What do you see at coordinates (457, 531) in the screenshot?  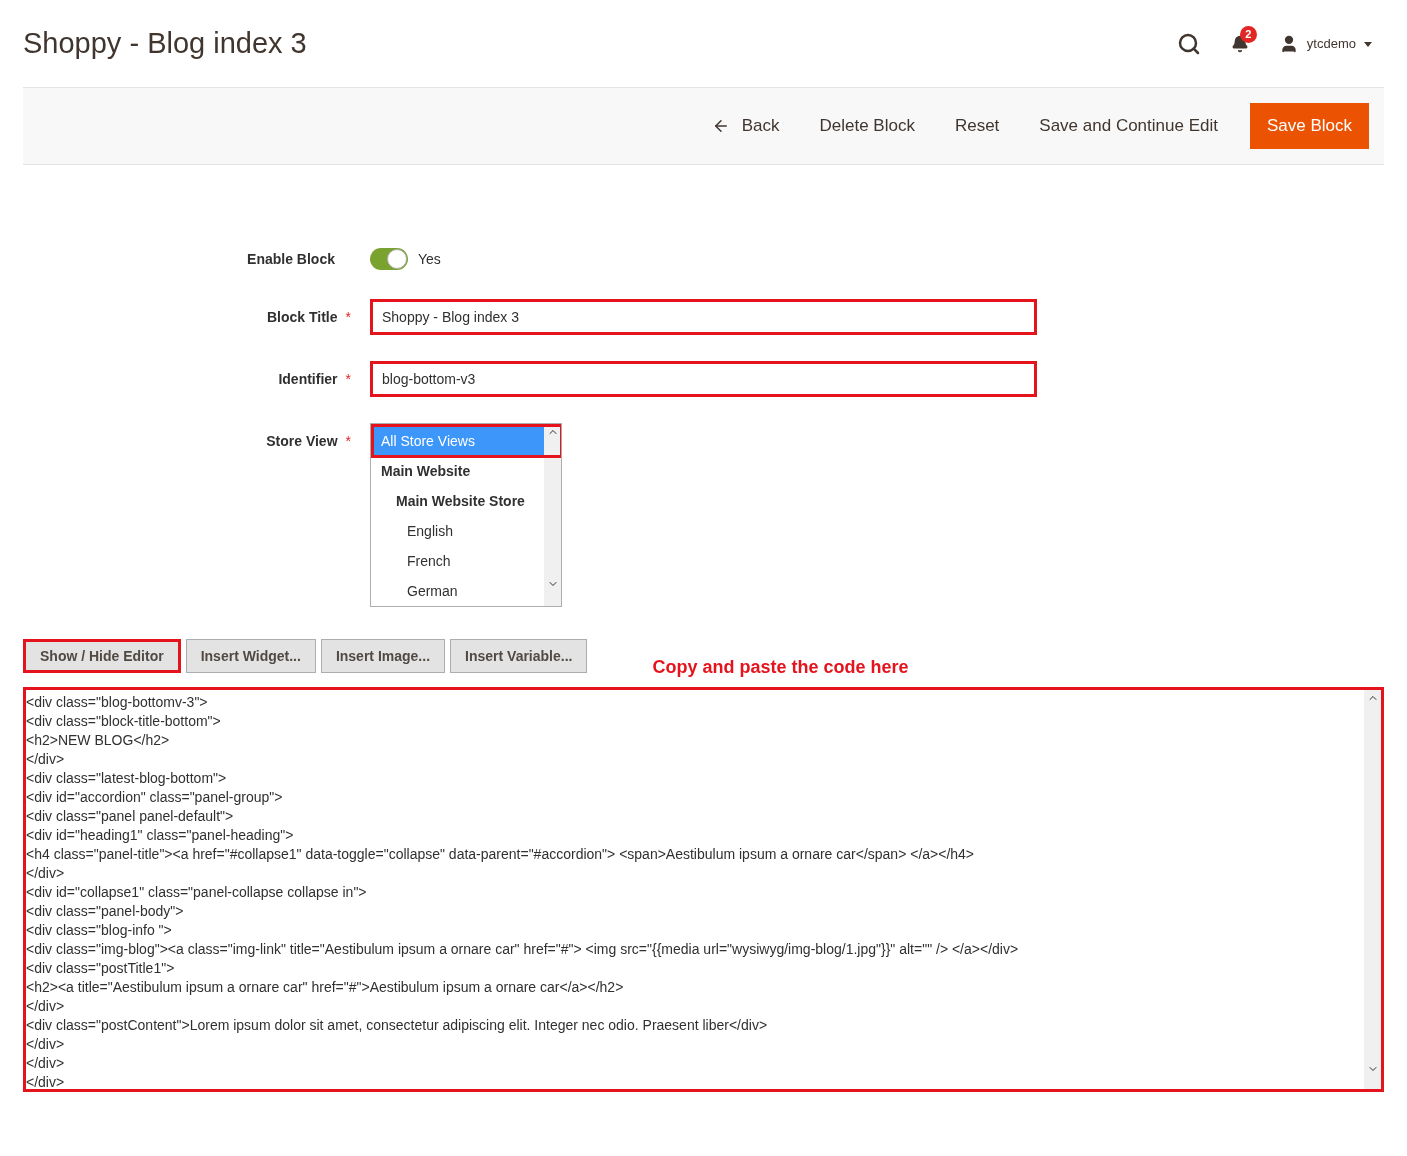 I see `store-option: English` at bounding box center [457, 531].